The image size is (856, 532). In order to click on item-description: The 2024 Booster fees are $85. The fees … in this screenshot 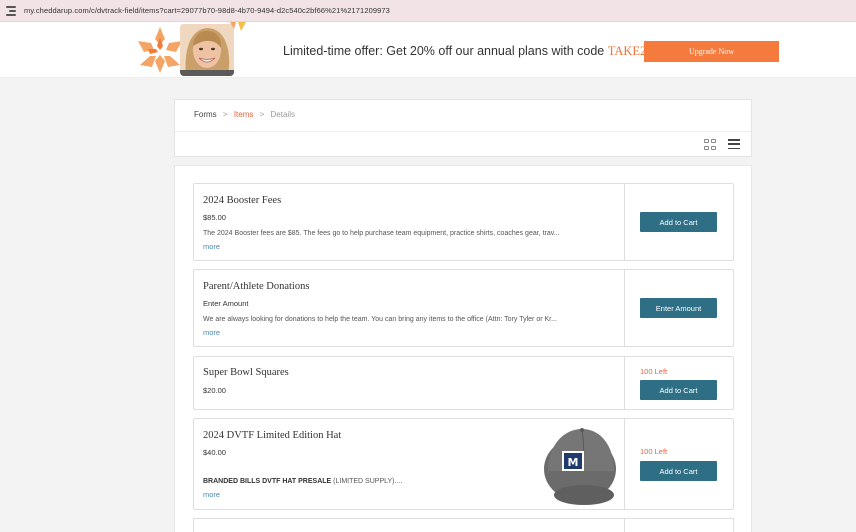, I will do `click(381, 233)`.